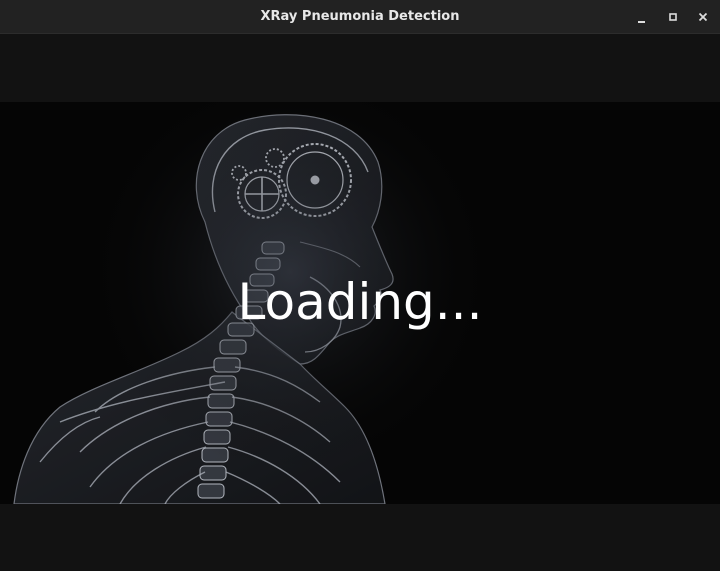 The image size is (720, 571). I want to click on title-bar: XRay Pneumonia Detection, so click(360, 17).